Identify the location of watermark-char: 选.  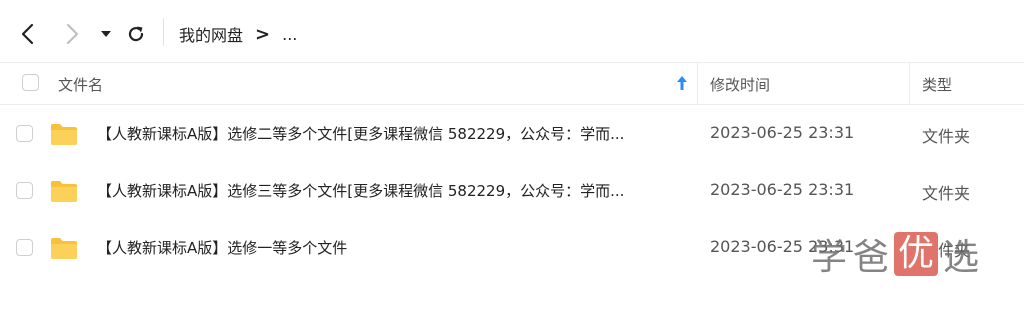
(960, 257).